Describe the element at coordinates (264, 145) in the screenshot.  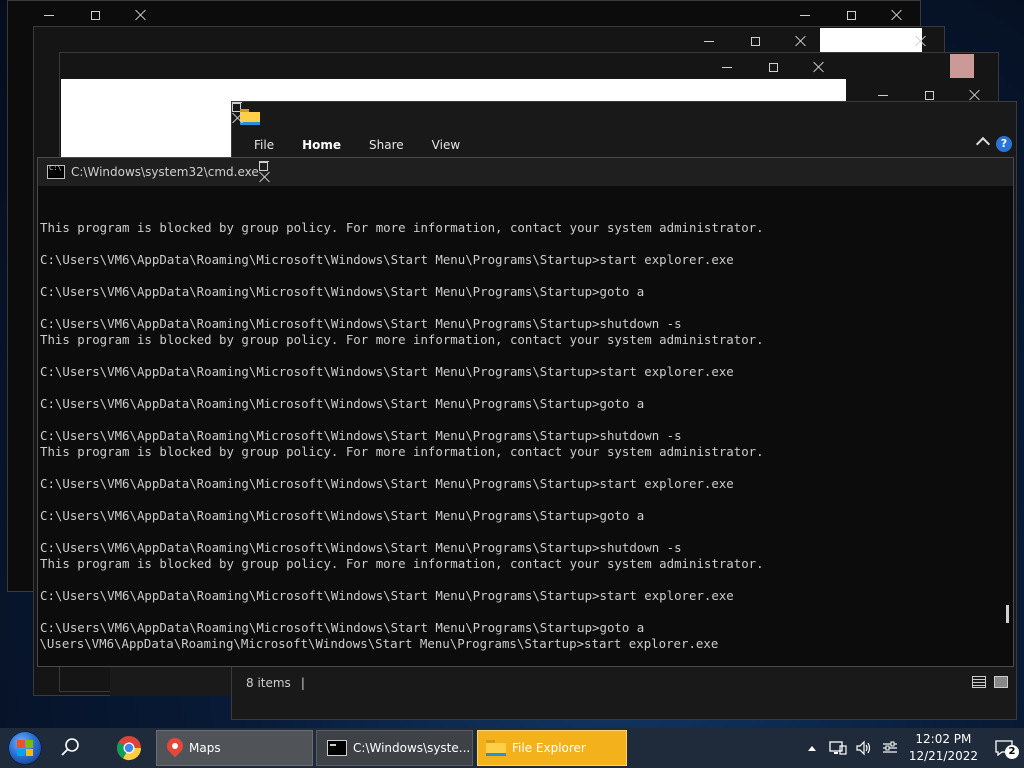
I see `tab-file: File` at that location.